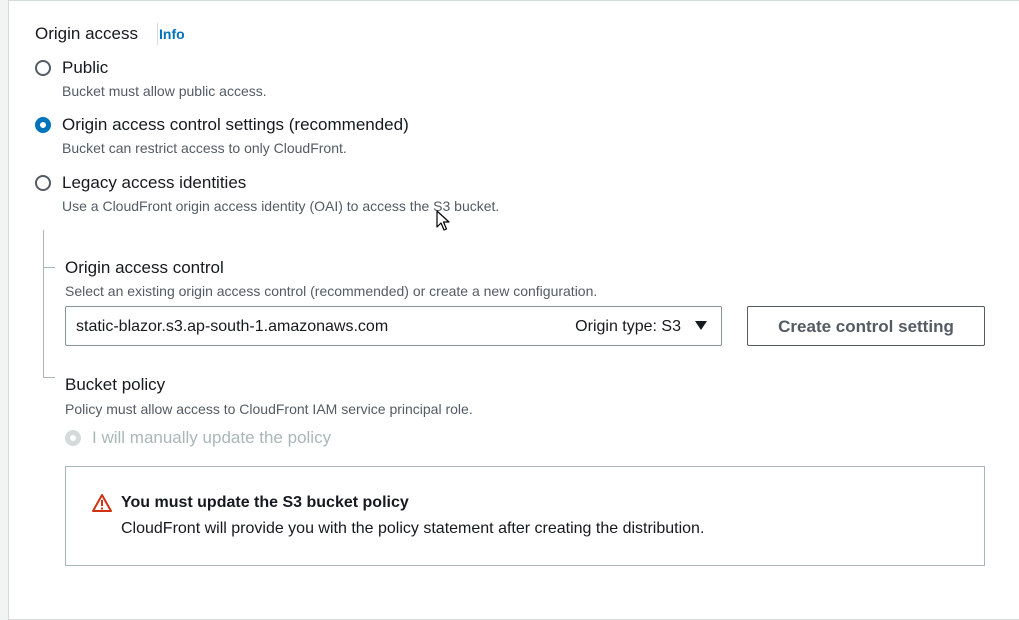  I want to click on radio-manual-policy, so click(73, 438).